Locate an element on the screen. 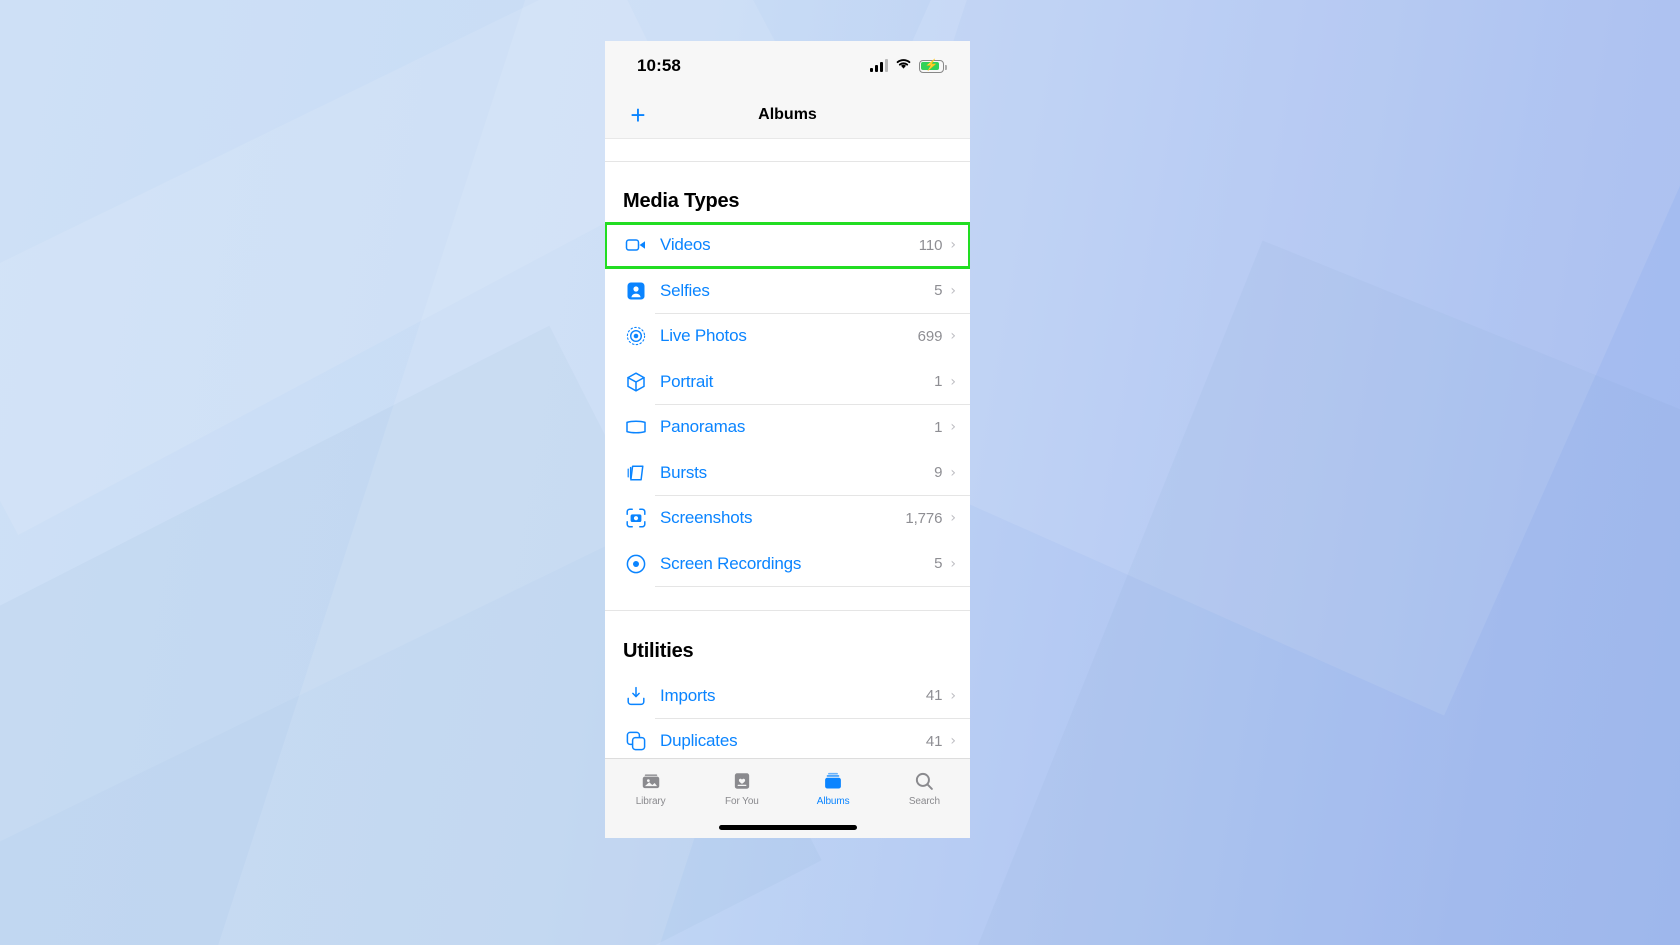 The width and height of the screenshot is (1680, 945). section-header: Media Types is located at coordinates (681, 200).